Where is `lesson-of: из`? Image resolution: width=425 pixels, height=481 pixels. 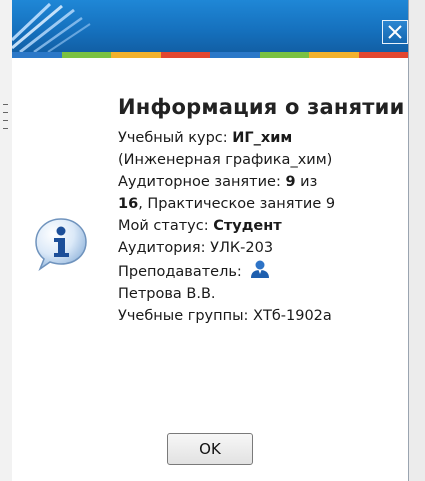 lesson-of: из is located at coordinates (306, 182).